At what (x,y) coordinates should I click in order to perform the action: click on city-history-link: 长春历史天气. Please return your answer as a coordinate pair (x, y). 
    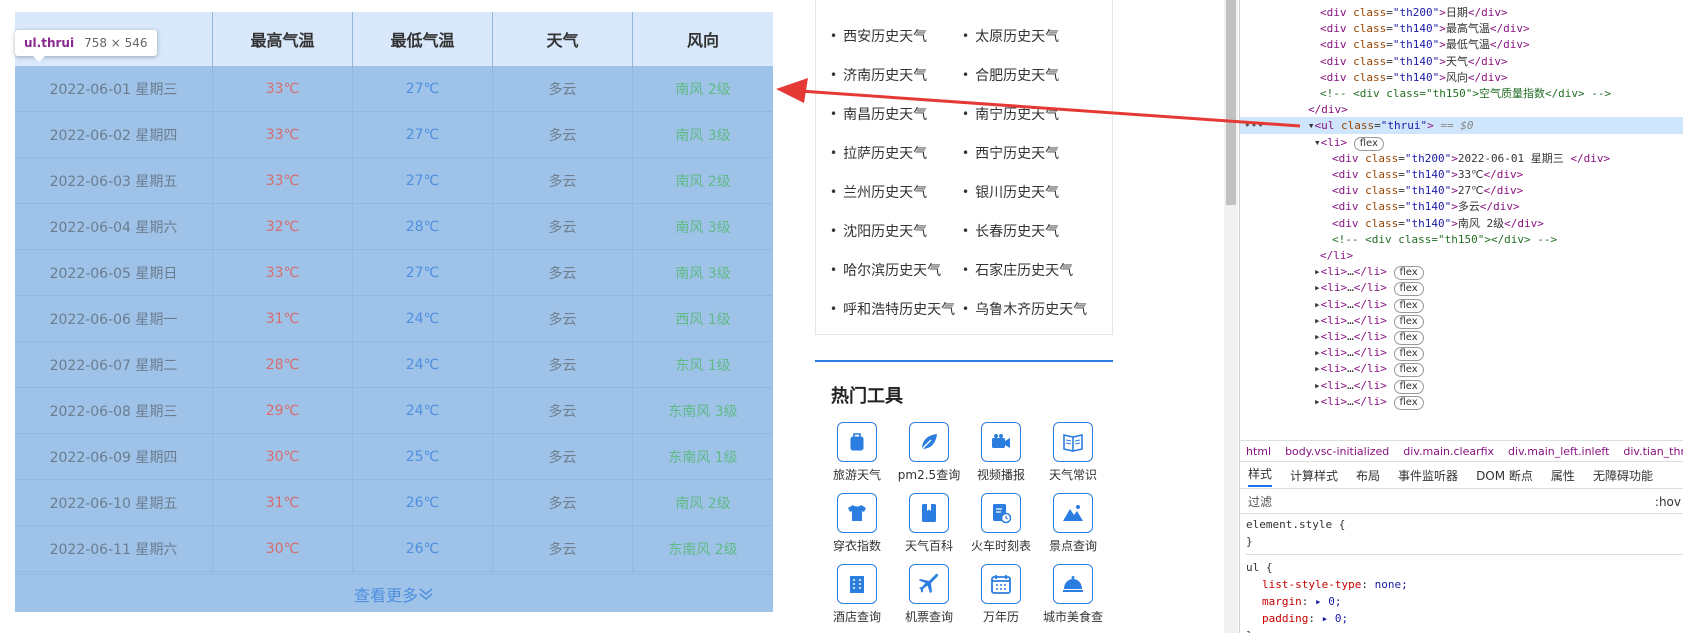
    Looking at the image, I should click on (1042, 230).